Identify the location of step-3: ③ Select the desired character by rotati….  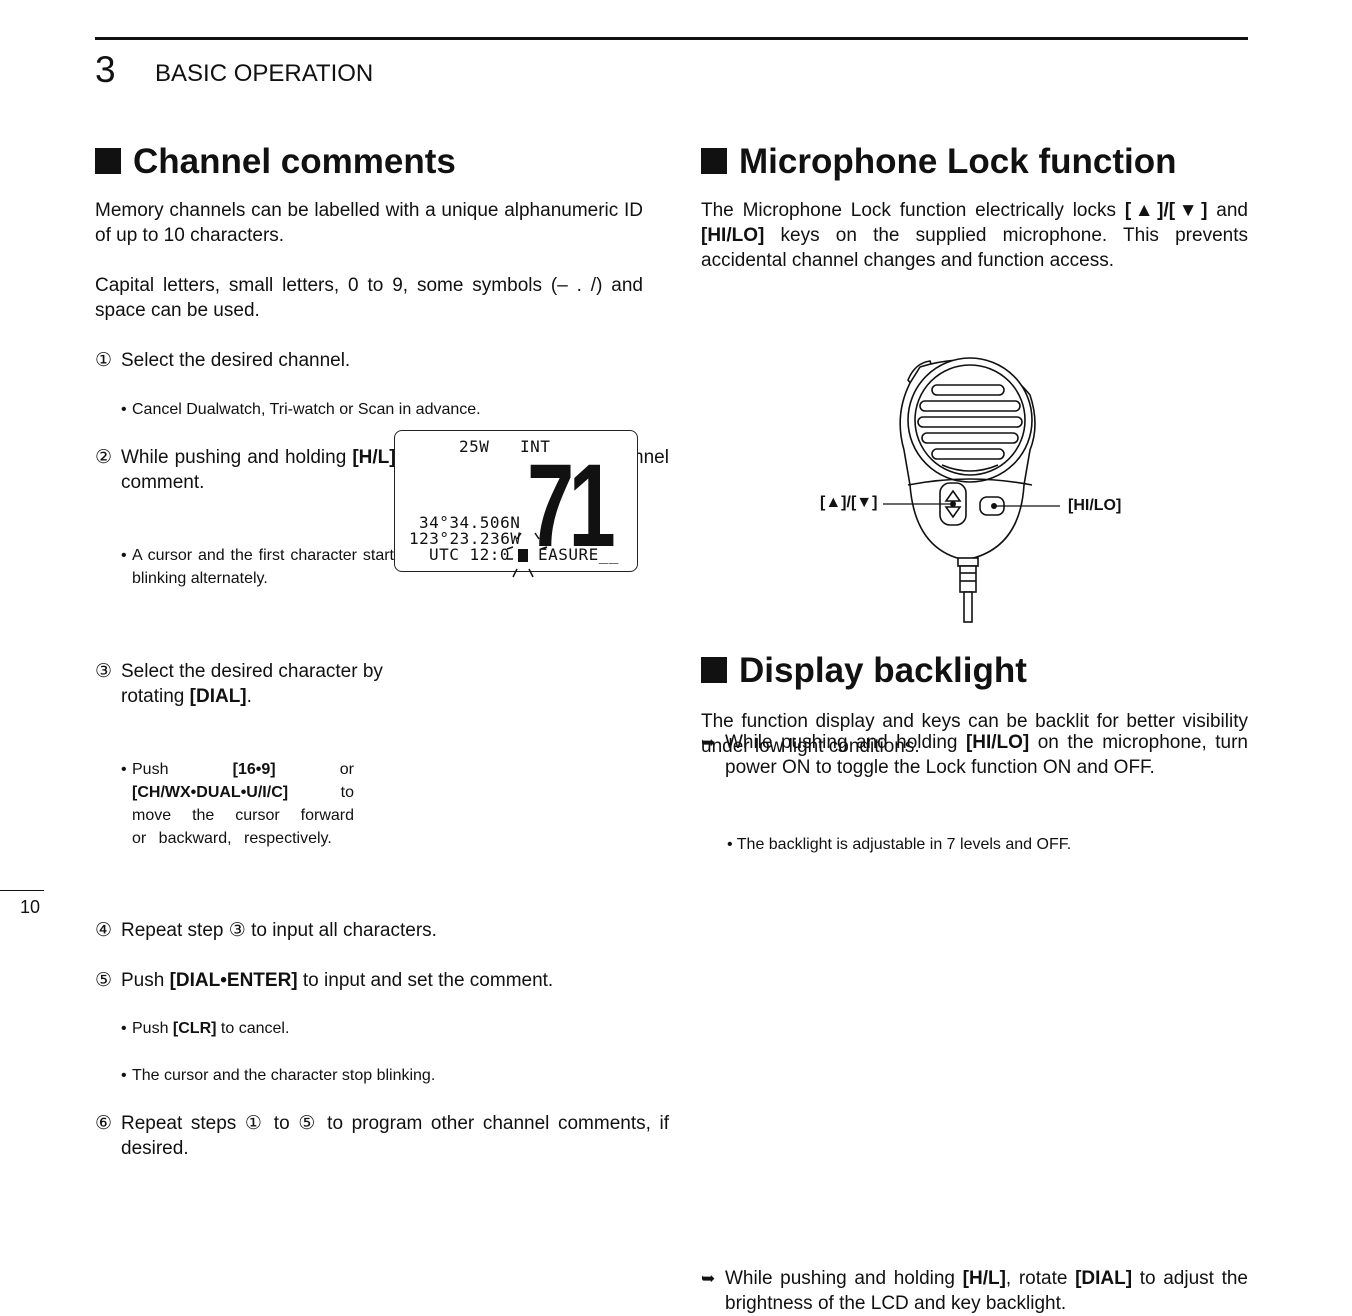
(239, 684).